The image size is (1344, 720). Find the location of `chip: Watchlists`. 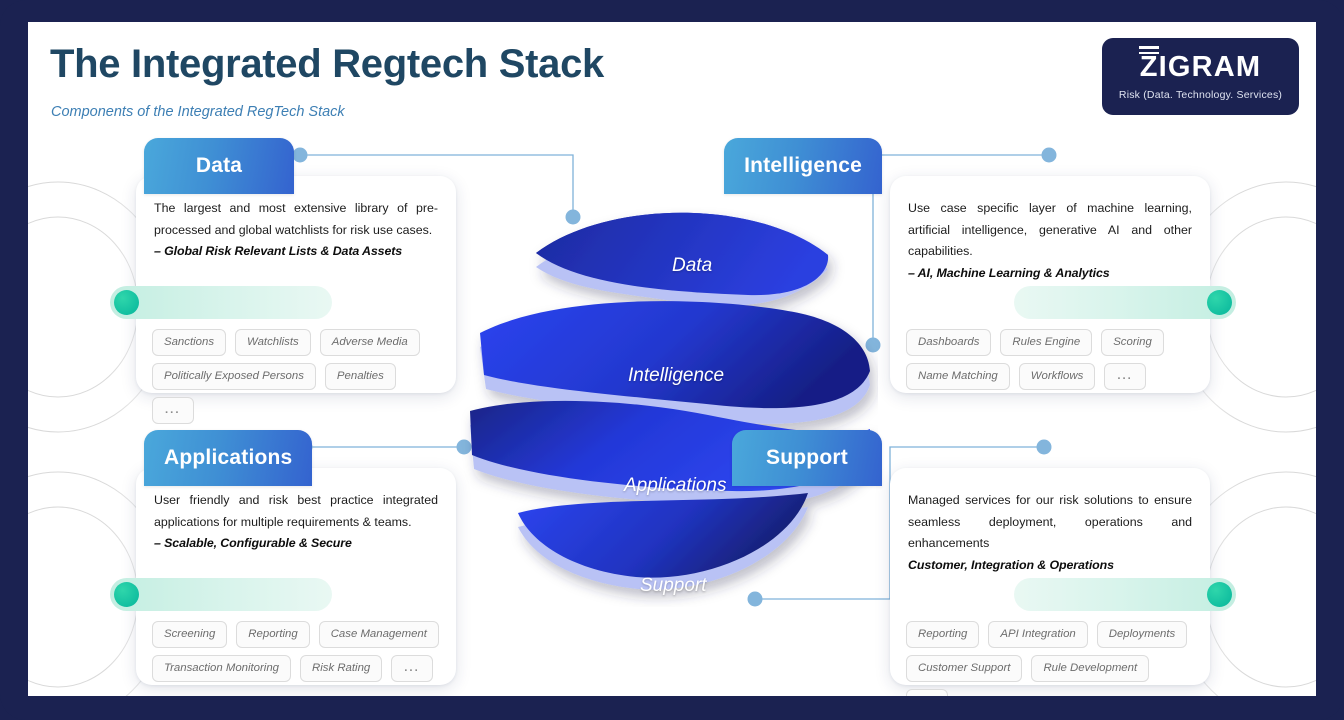

chip: Watchlists is located at coordinates (273, 342).